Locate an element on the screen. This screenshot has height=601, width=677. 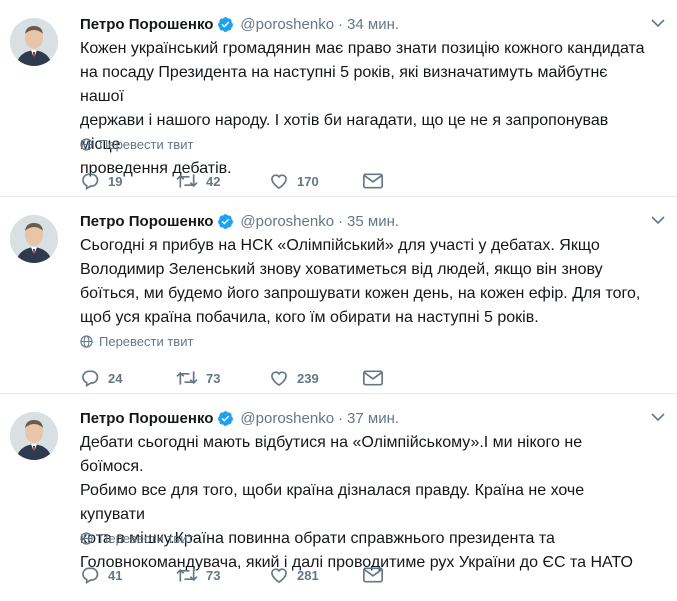
tweet-header: Петро Порошенко @poroshenko · 34 мин. is located at coordinates (373, 24).